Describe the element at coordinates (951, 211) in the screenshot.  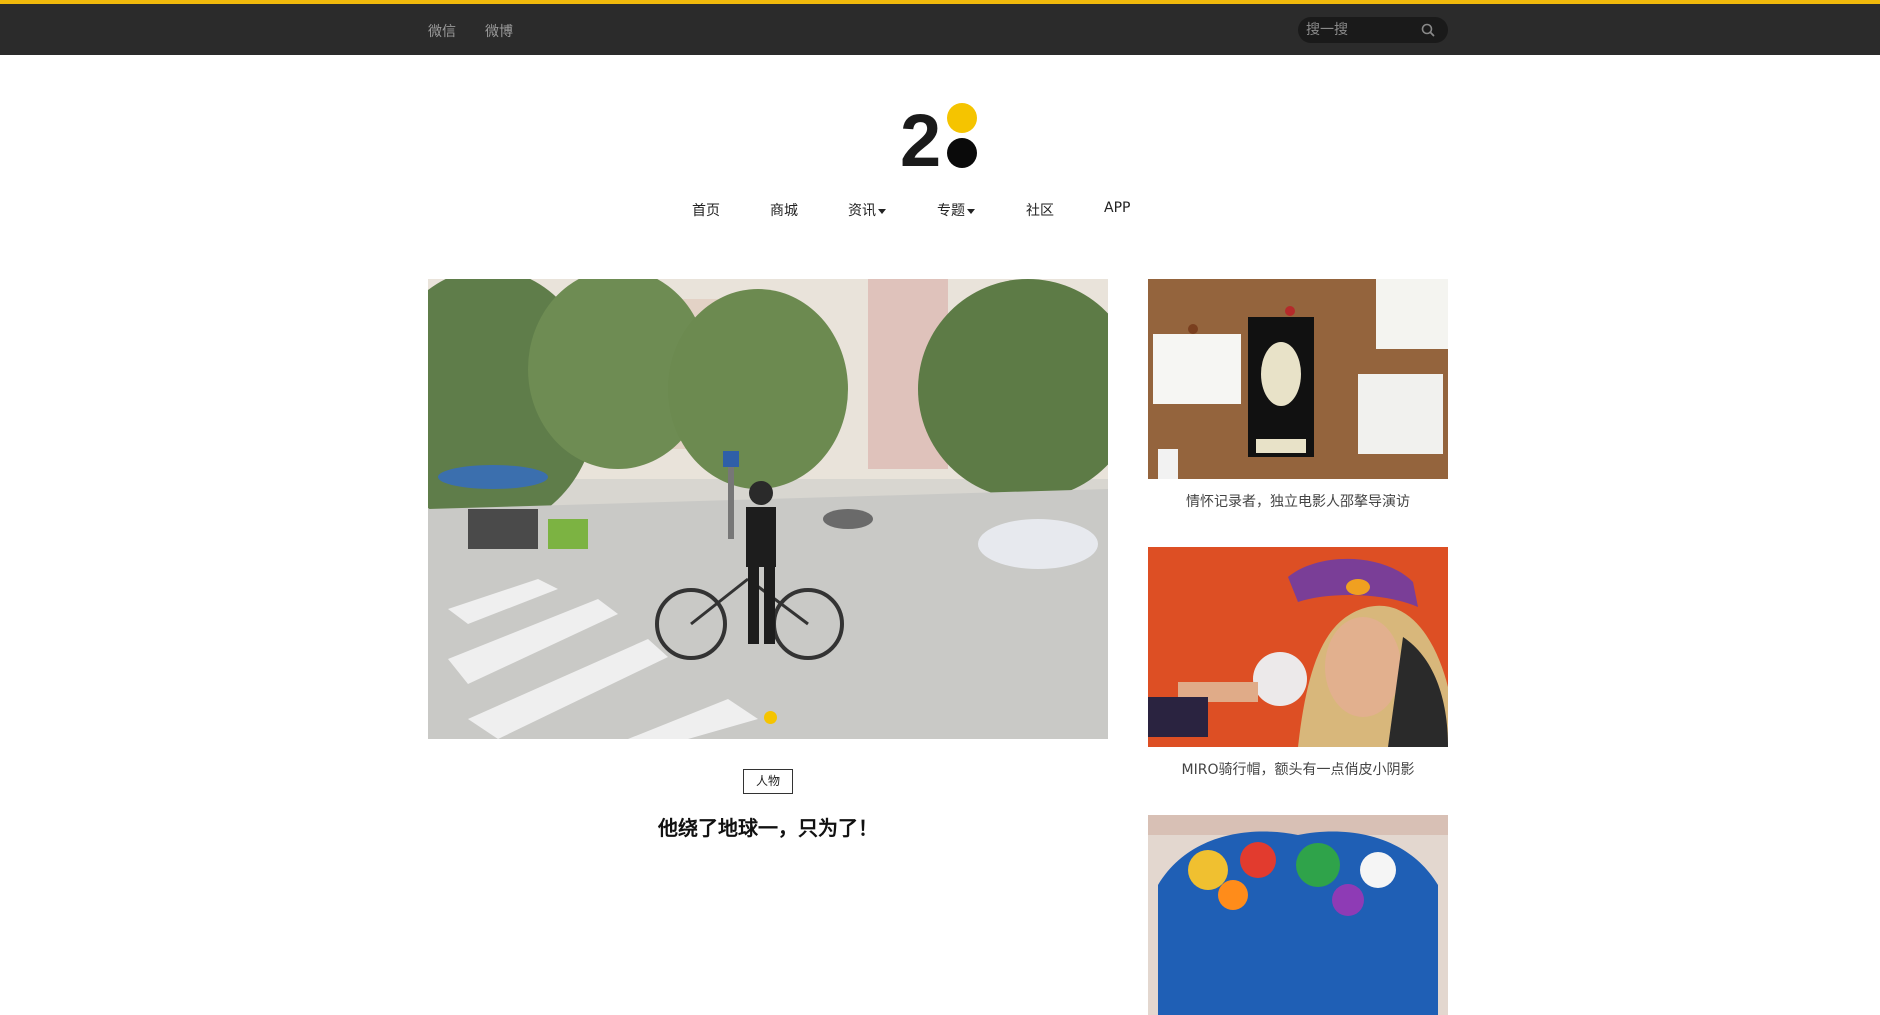
I see `nav-item-label: 专题` at that location.